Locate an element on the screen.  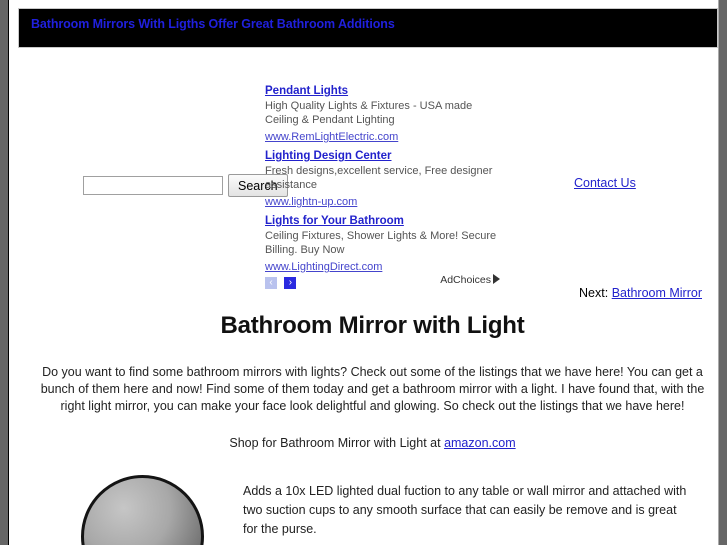
ad-title: Pendant Lights is located at coordinates (306, 91).